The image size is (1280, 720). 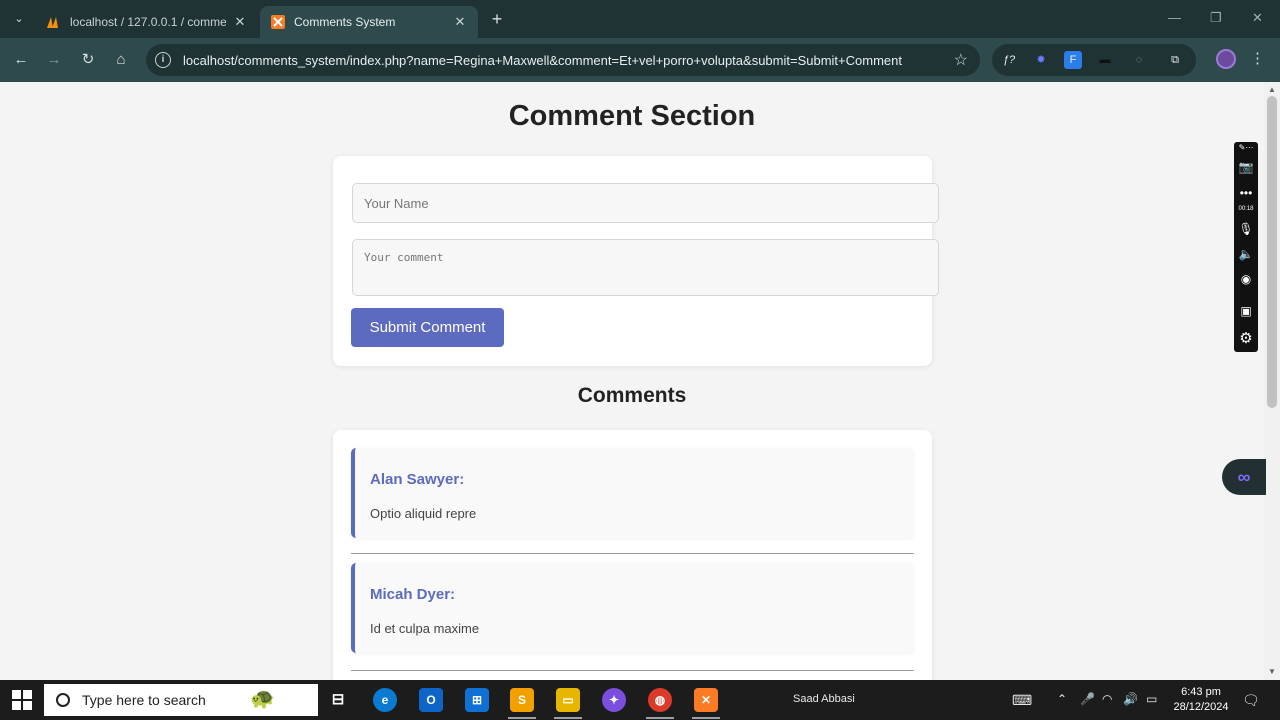 I want to click on comment-form: Submit Comment, so click(x=636, y=261).